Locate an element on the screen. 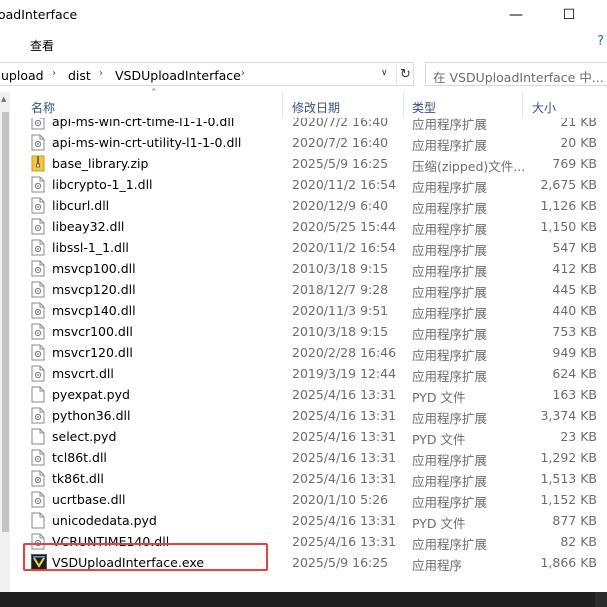 This screenshot has height=607, width=607. file-name: tcl86t.dll is located at coordinates (79, 457).